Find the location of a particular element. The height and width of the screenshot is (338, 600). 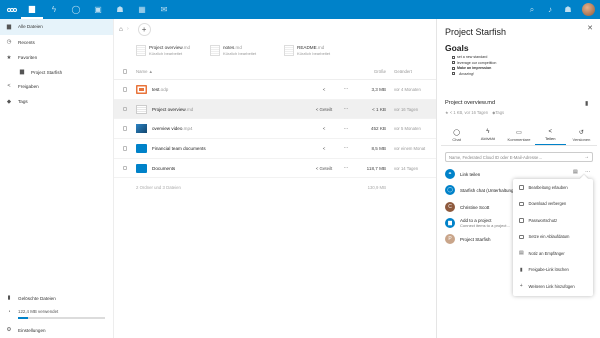

nav-shares: < Freigaben is located at coordinates (56, 87).